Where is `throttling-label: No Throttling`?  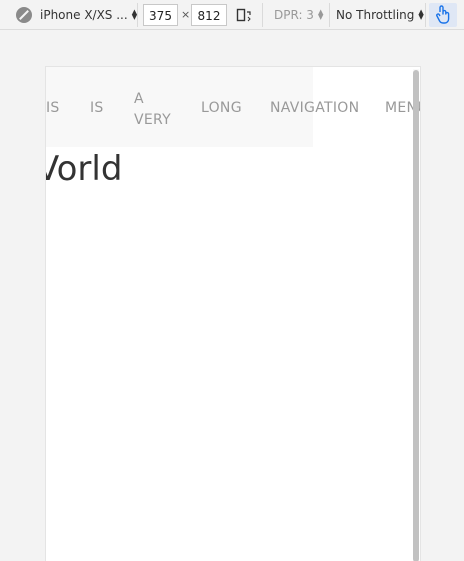 throttling-label: No Throttling is located at coordinates (375, 14).